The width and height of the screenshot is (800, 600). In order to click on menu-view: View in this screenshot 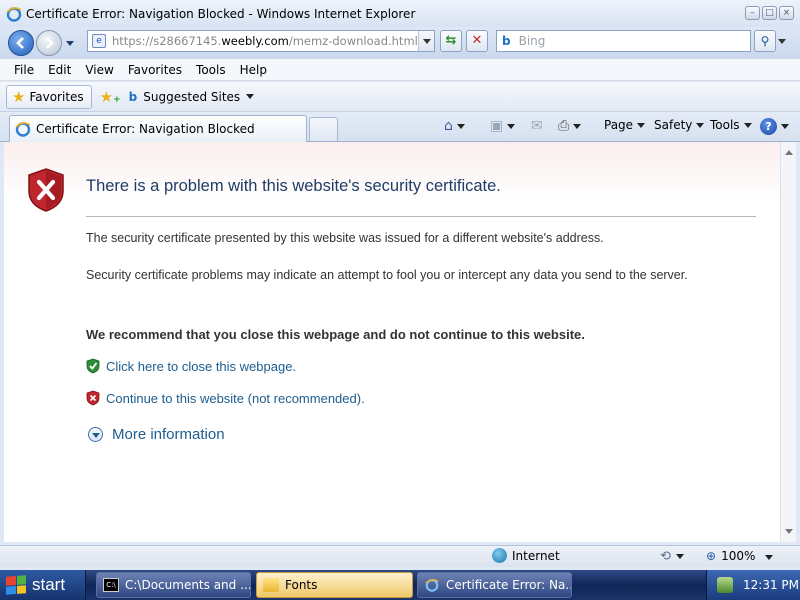, I will do `click(99, 70)`.